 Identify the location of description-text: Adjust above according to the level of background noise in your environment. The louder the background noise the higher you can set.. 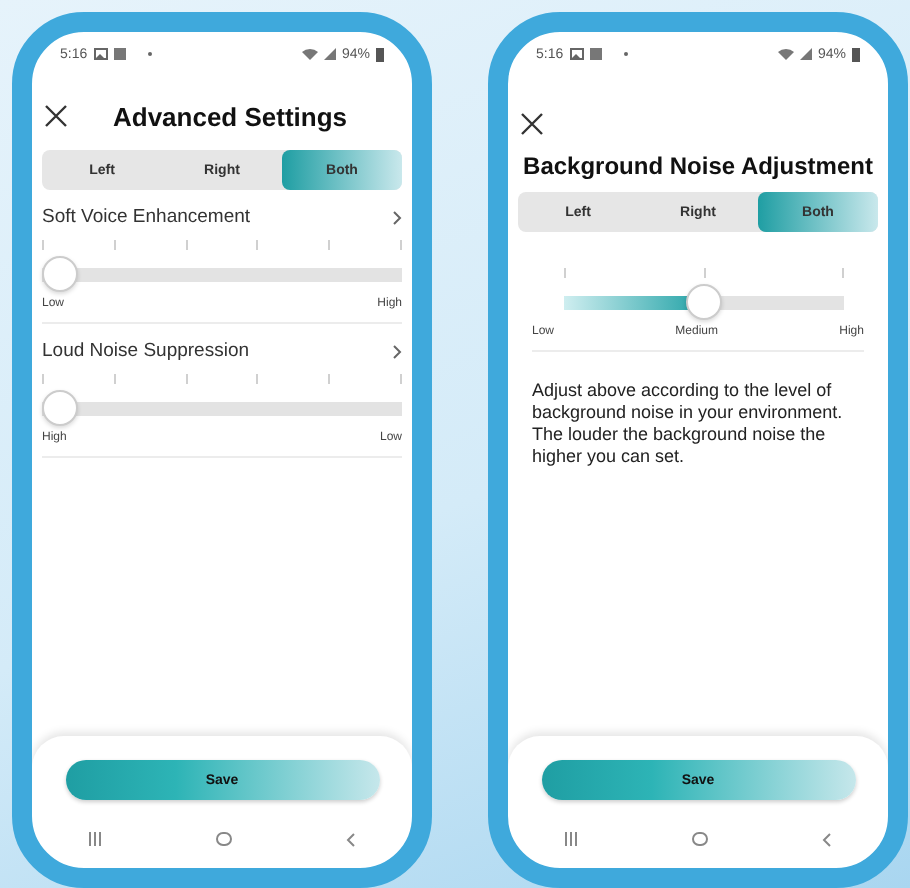
(688, 424).